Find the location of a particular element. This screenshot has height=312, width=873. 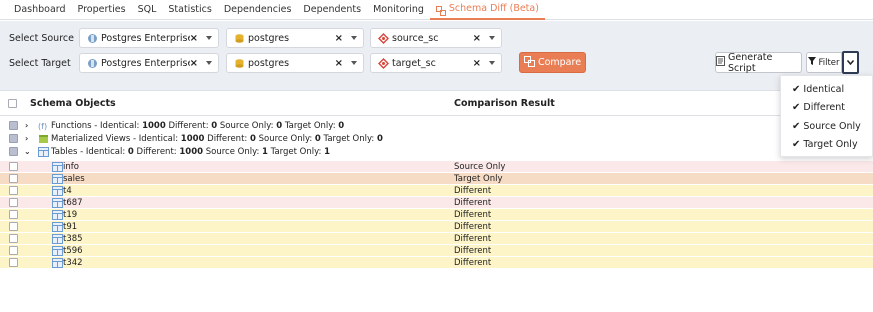

row-object-name: t4 is located at coordinates (67, 190).